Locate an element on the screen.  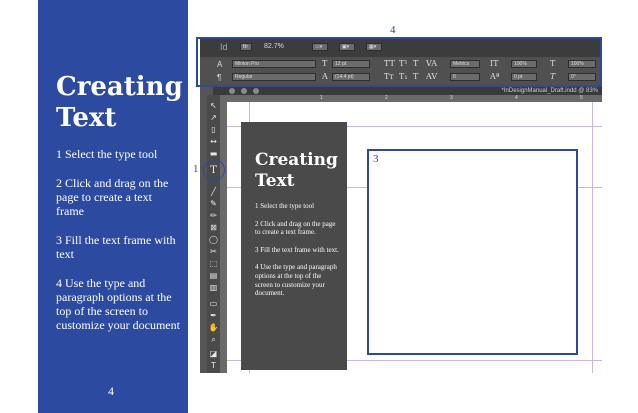
selection-tool-icon: ↖ is located at coordinates (213, 106).